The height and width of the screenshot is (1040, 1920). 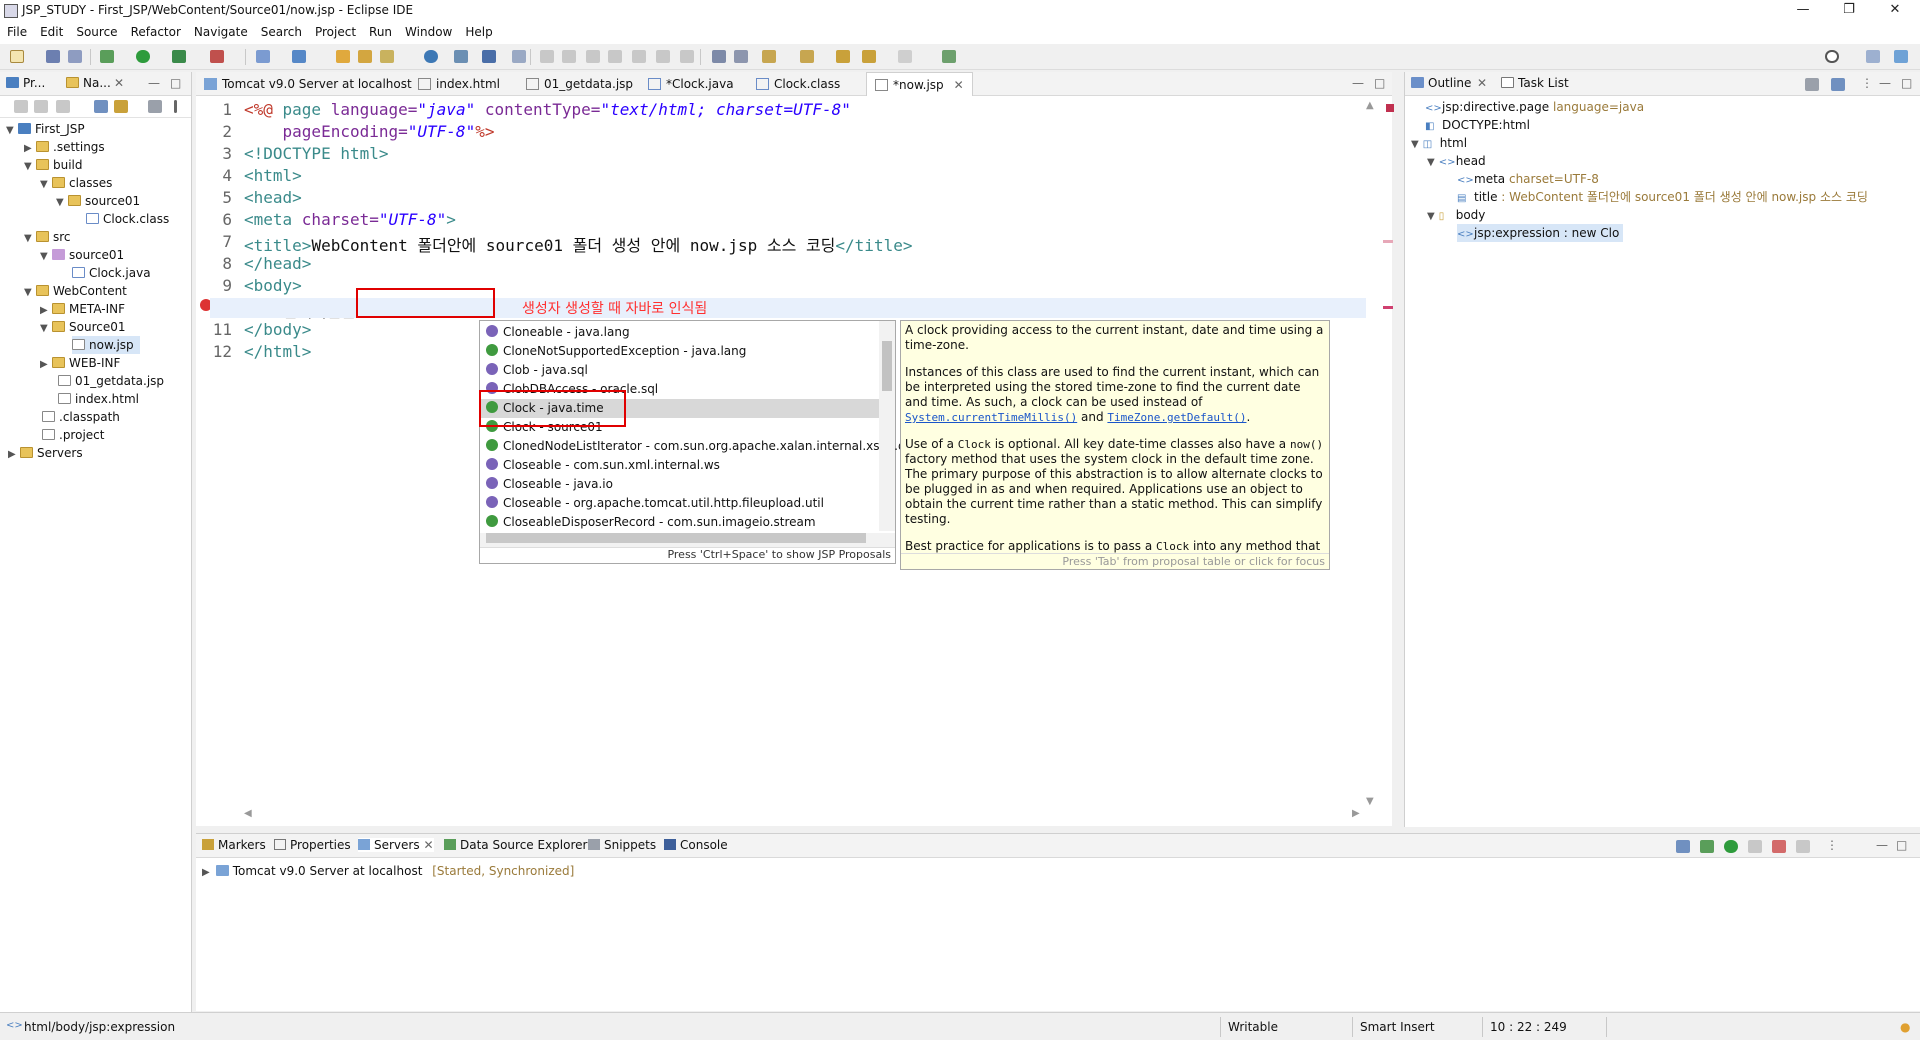 I want to click on tab-outline: Outline, so click(x=1441, y=83).